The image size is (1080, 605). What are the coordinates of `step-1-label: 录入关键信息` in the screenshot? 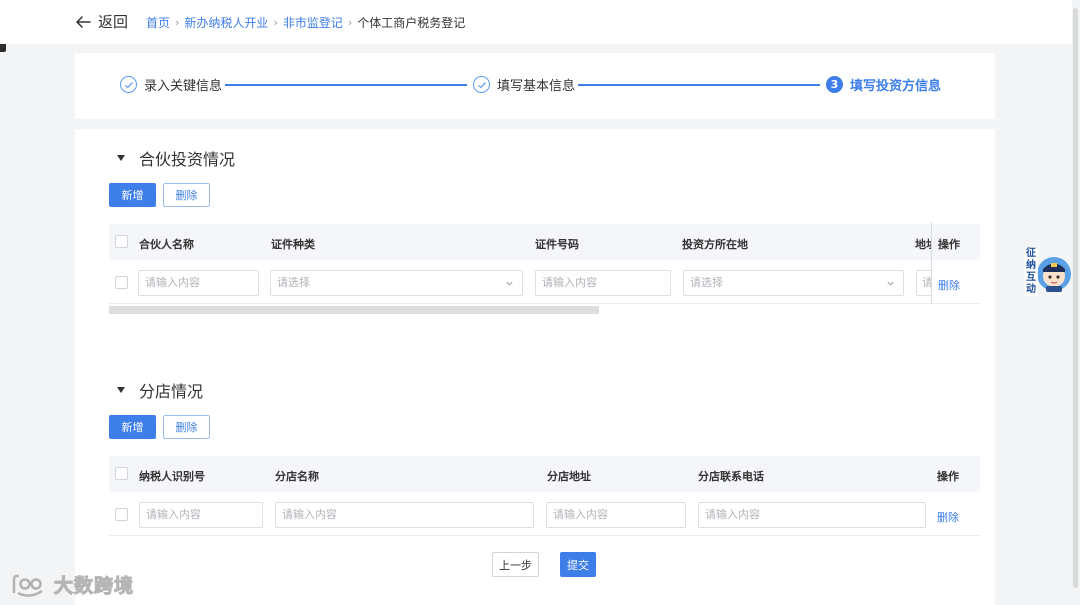 It's located at (183, 86).